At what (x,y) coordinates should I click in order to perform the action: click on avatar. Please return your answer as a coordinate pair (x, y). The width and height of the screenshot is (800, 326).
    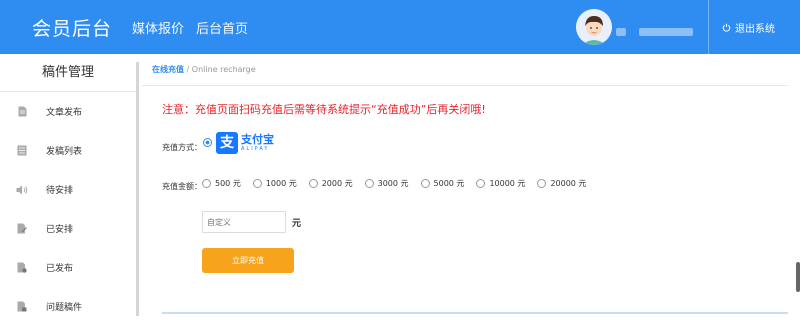
    Looking at the image, I should click on (594, 27).